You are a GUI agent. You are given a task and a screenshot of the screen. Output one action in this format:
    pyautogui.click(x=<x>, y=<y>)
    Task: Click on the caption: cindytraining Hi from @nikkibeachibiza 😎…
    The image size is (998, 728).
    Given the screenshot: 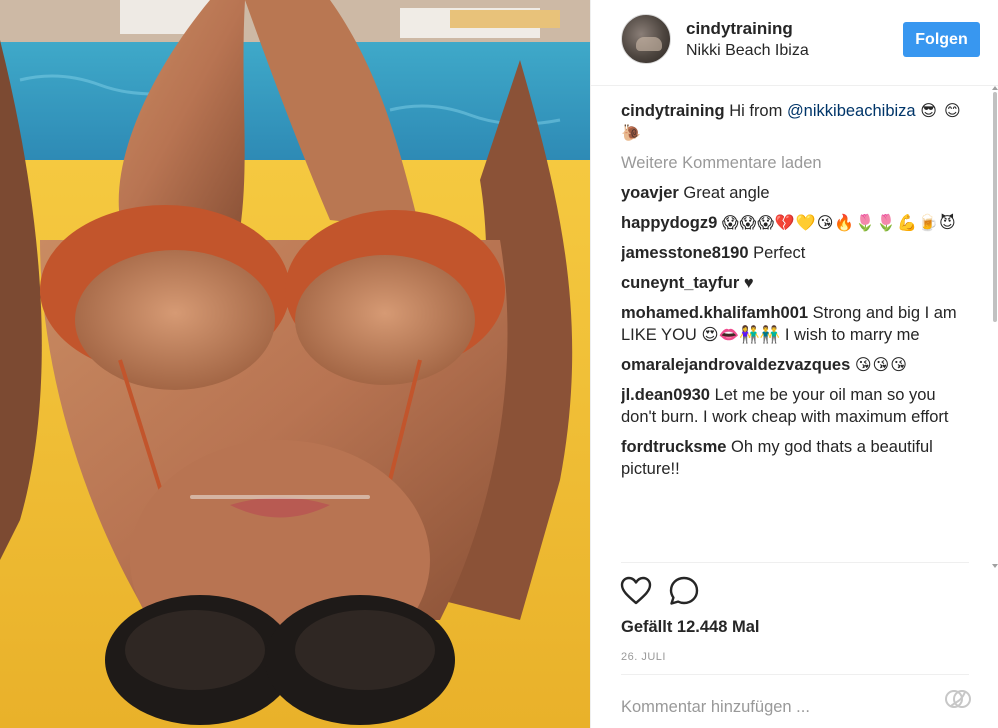 What is the action you would take?
    pyautogui.click(x=796, y=122)
    